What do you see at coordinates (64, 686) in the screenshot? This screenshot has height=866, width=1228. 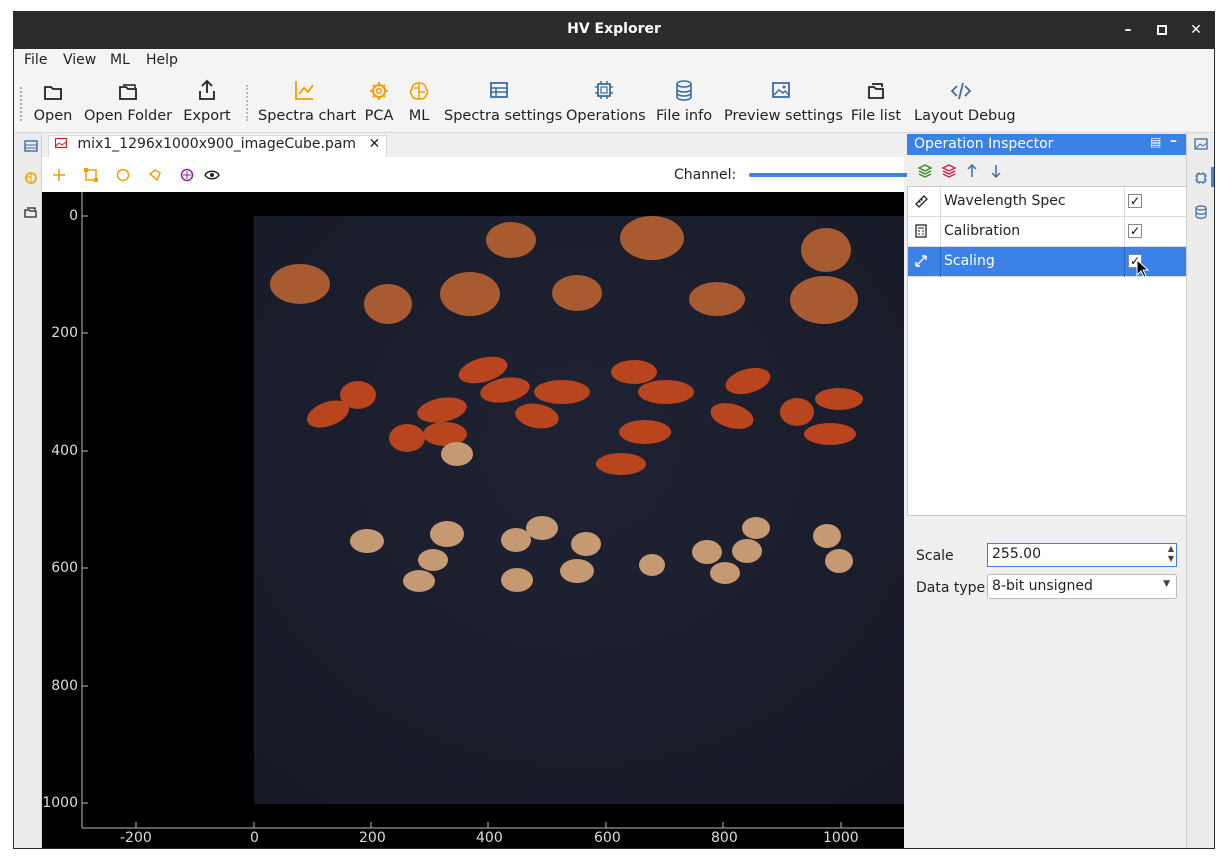 I see `y-tick-label: 800` at bounding box center [64, 686].